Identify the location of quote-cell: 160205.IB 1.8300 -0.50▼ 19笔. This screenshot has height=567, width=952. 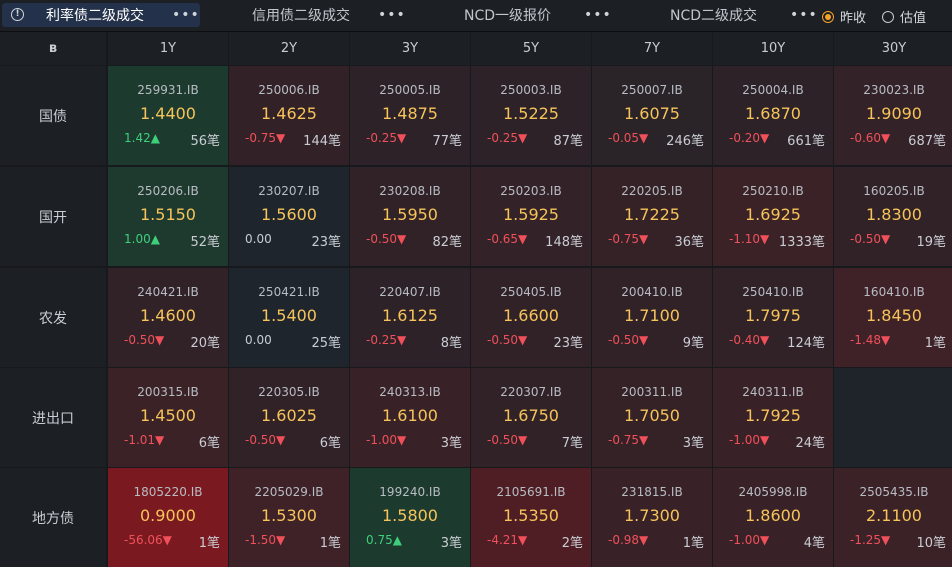
(893, 216).